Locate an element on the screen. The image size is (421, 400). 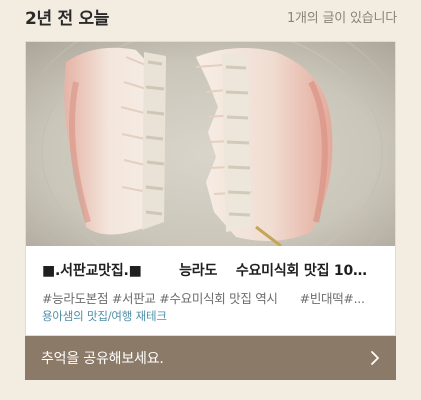
page-title: 2년 전 오늘 is located at coordinates (67, 18).